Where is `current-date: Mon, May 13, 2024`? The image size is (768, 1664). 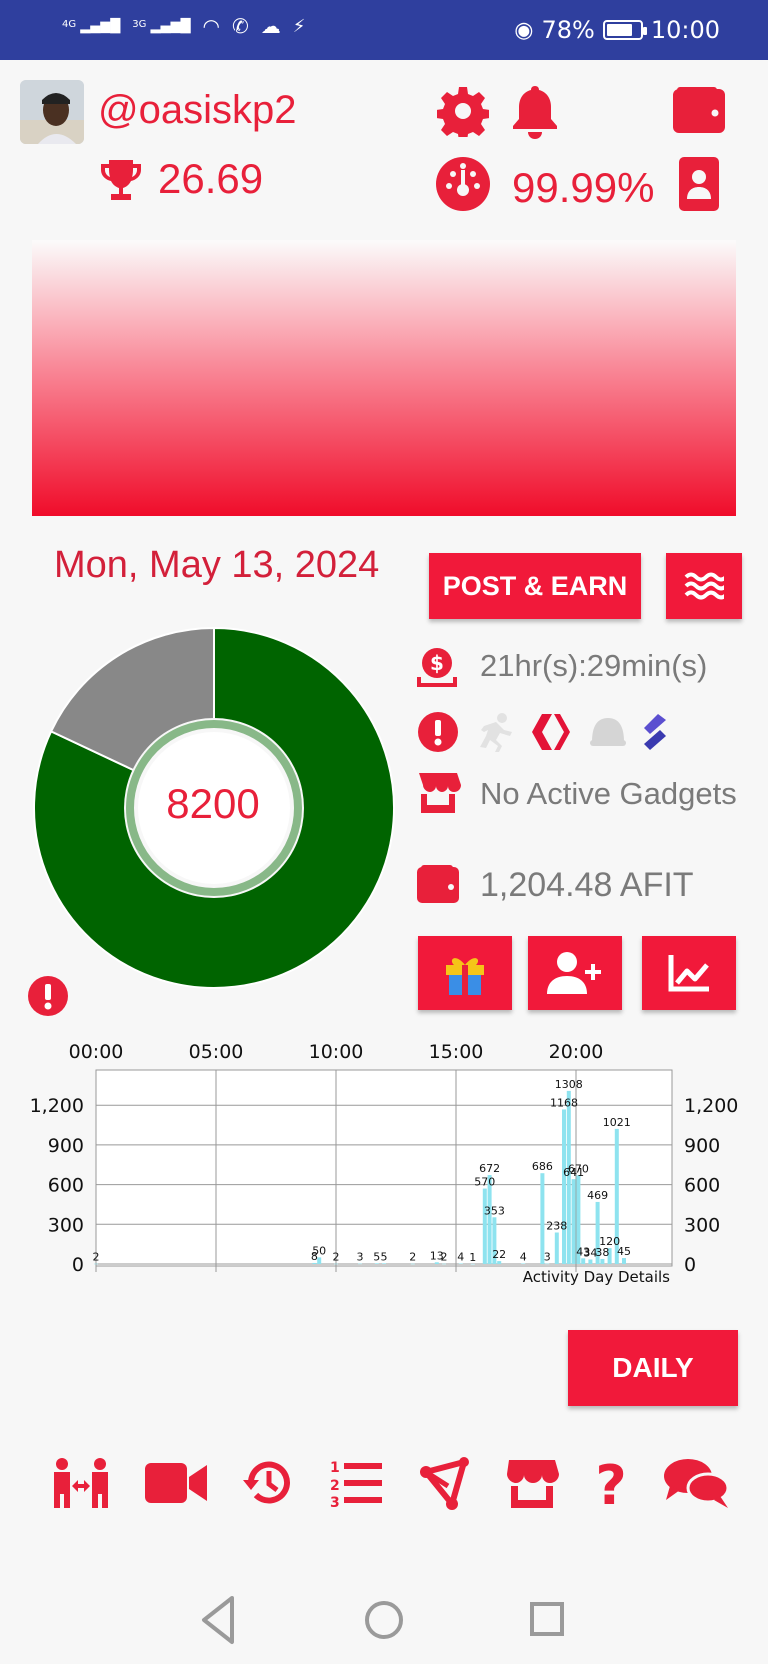
current-date: Mon, May 13, 2024 is located at coordinates (217, 565).